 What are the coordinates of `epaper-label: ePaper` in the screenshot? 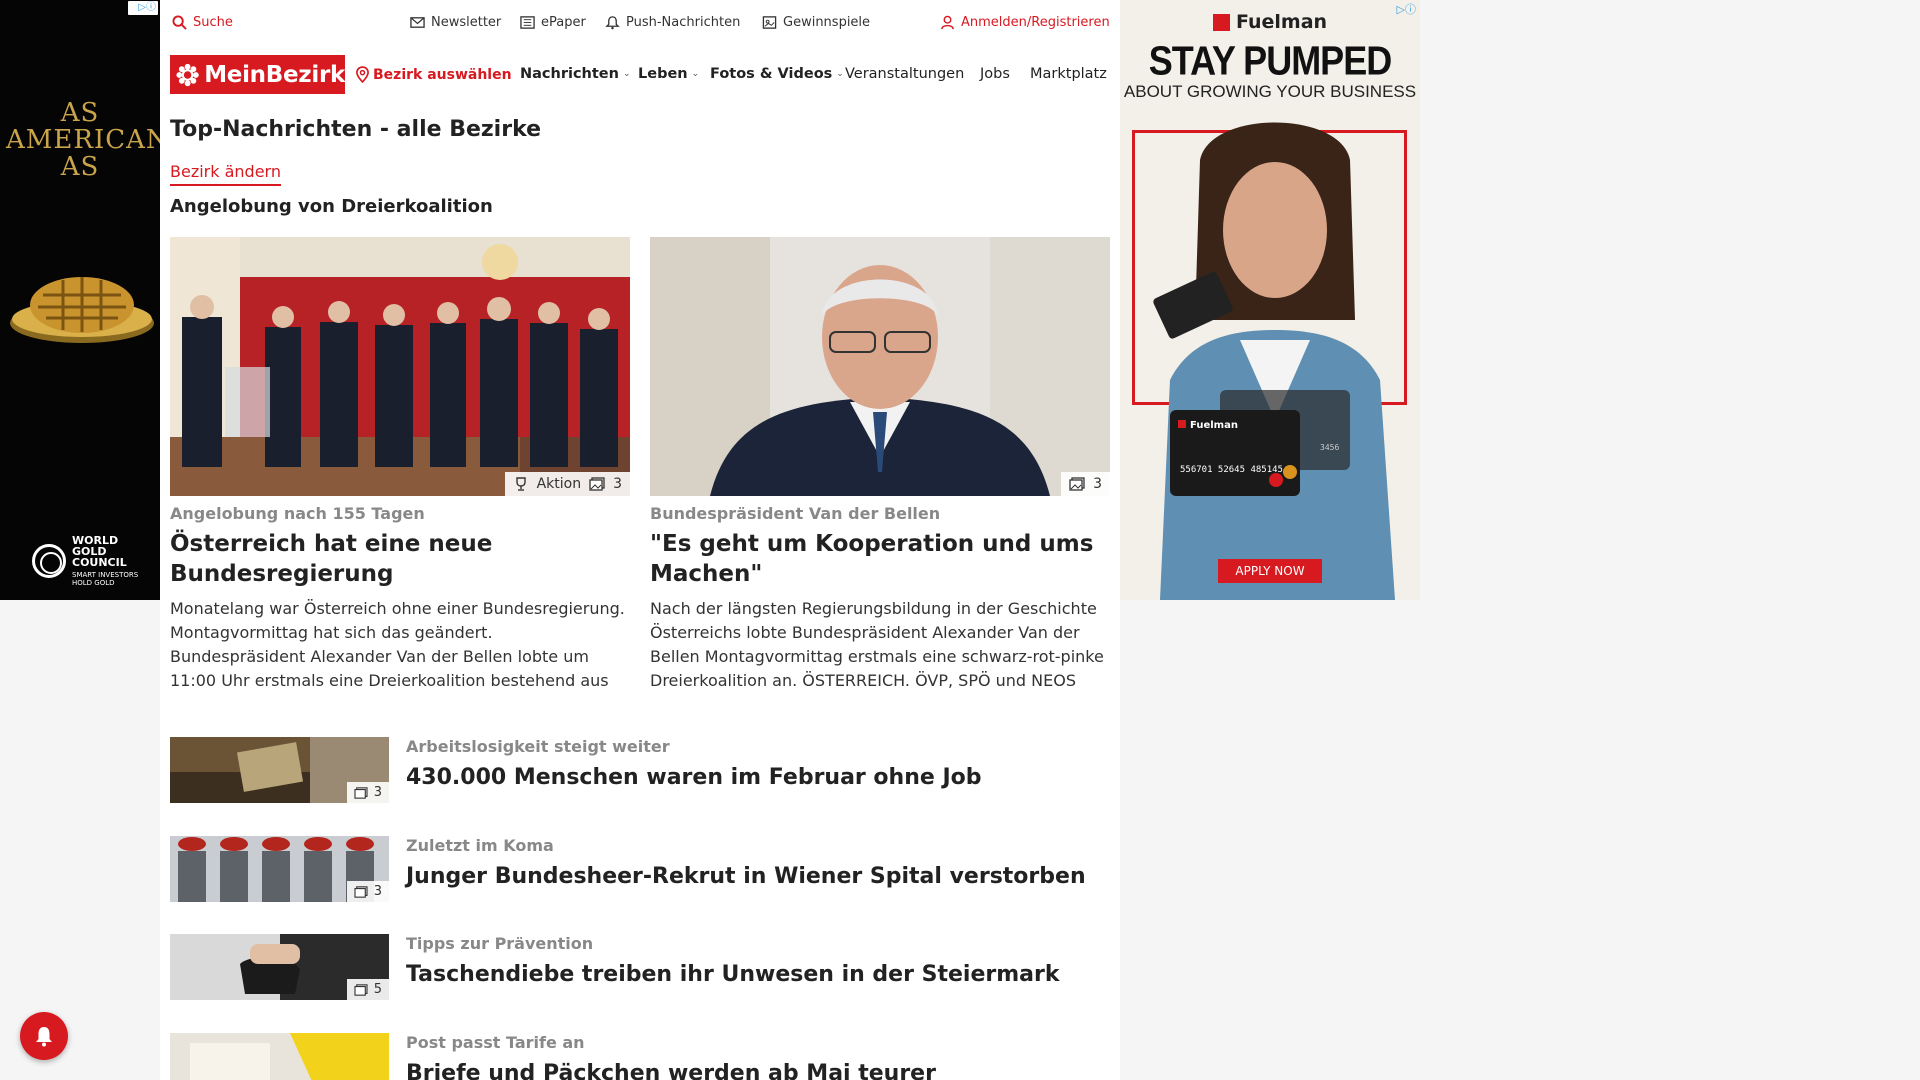 It's located at (563, 22).